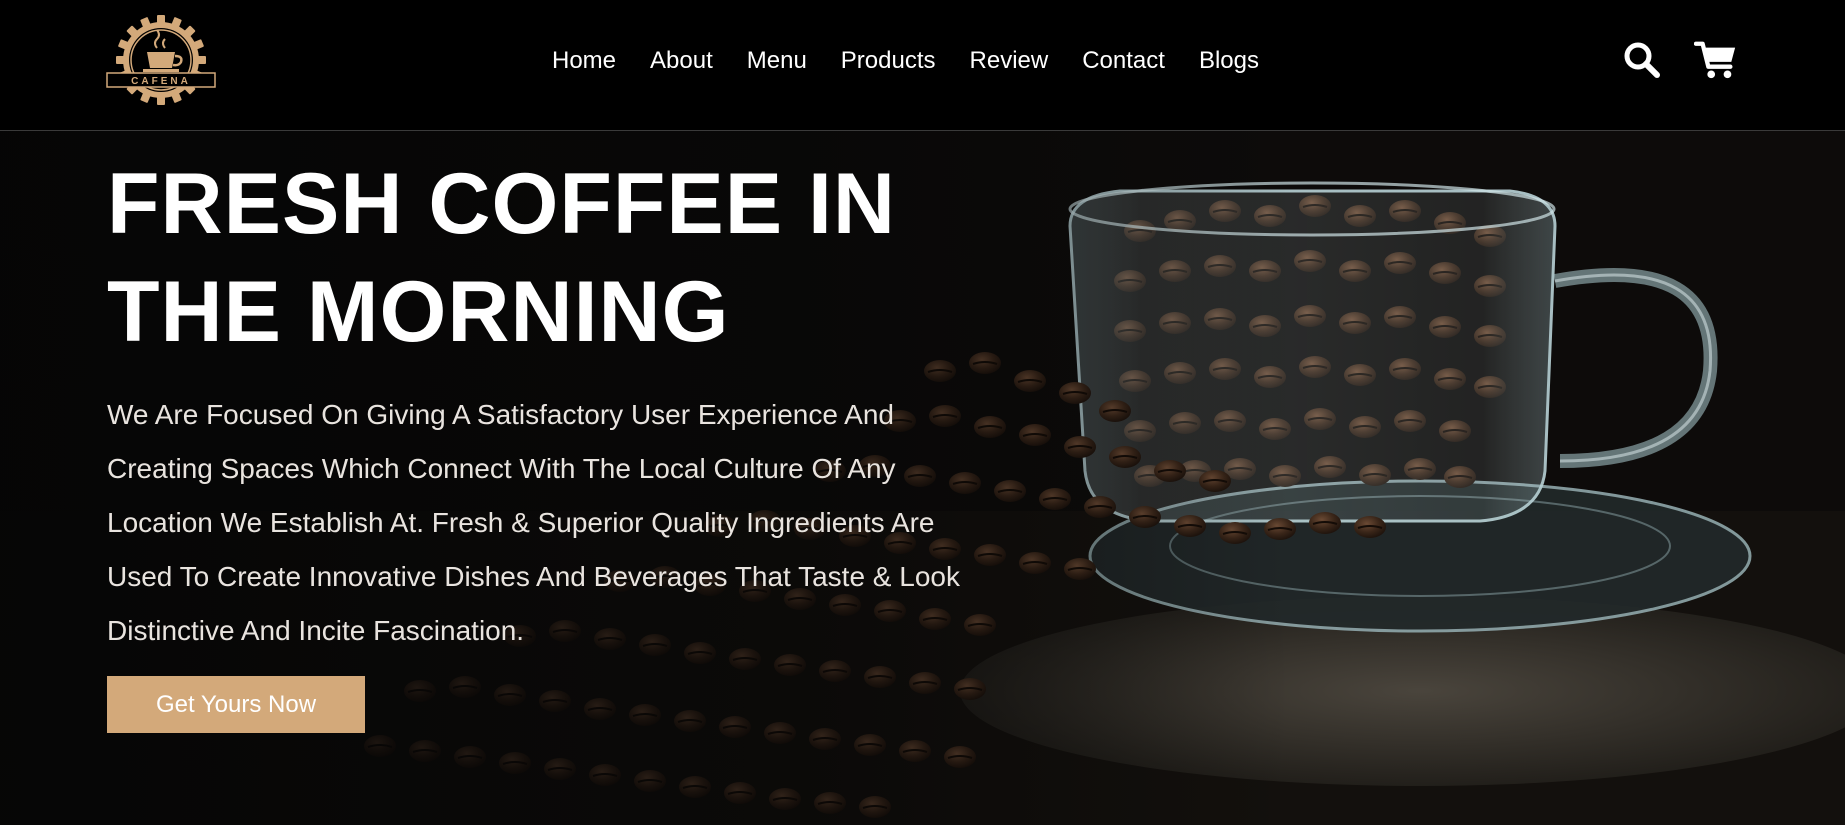 The width and height of the screenshot is (1845, 825). I want to click on cafena-logo: CAFENA, so click(161, 60).